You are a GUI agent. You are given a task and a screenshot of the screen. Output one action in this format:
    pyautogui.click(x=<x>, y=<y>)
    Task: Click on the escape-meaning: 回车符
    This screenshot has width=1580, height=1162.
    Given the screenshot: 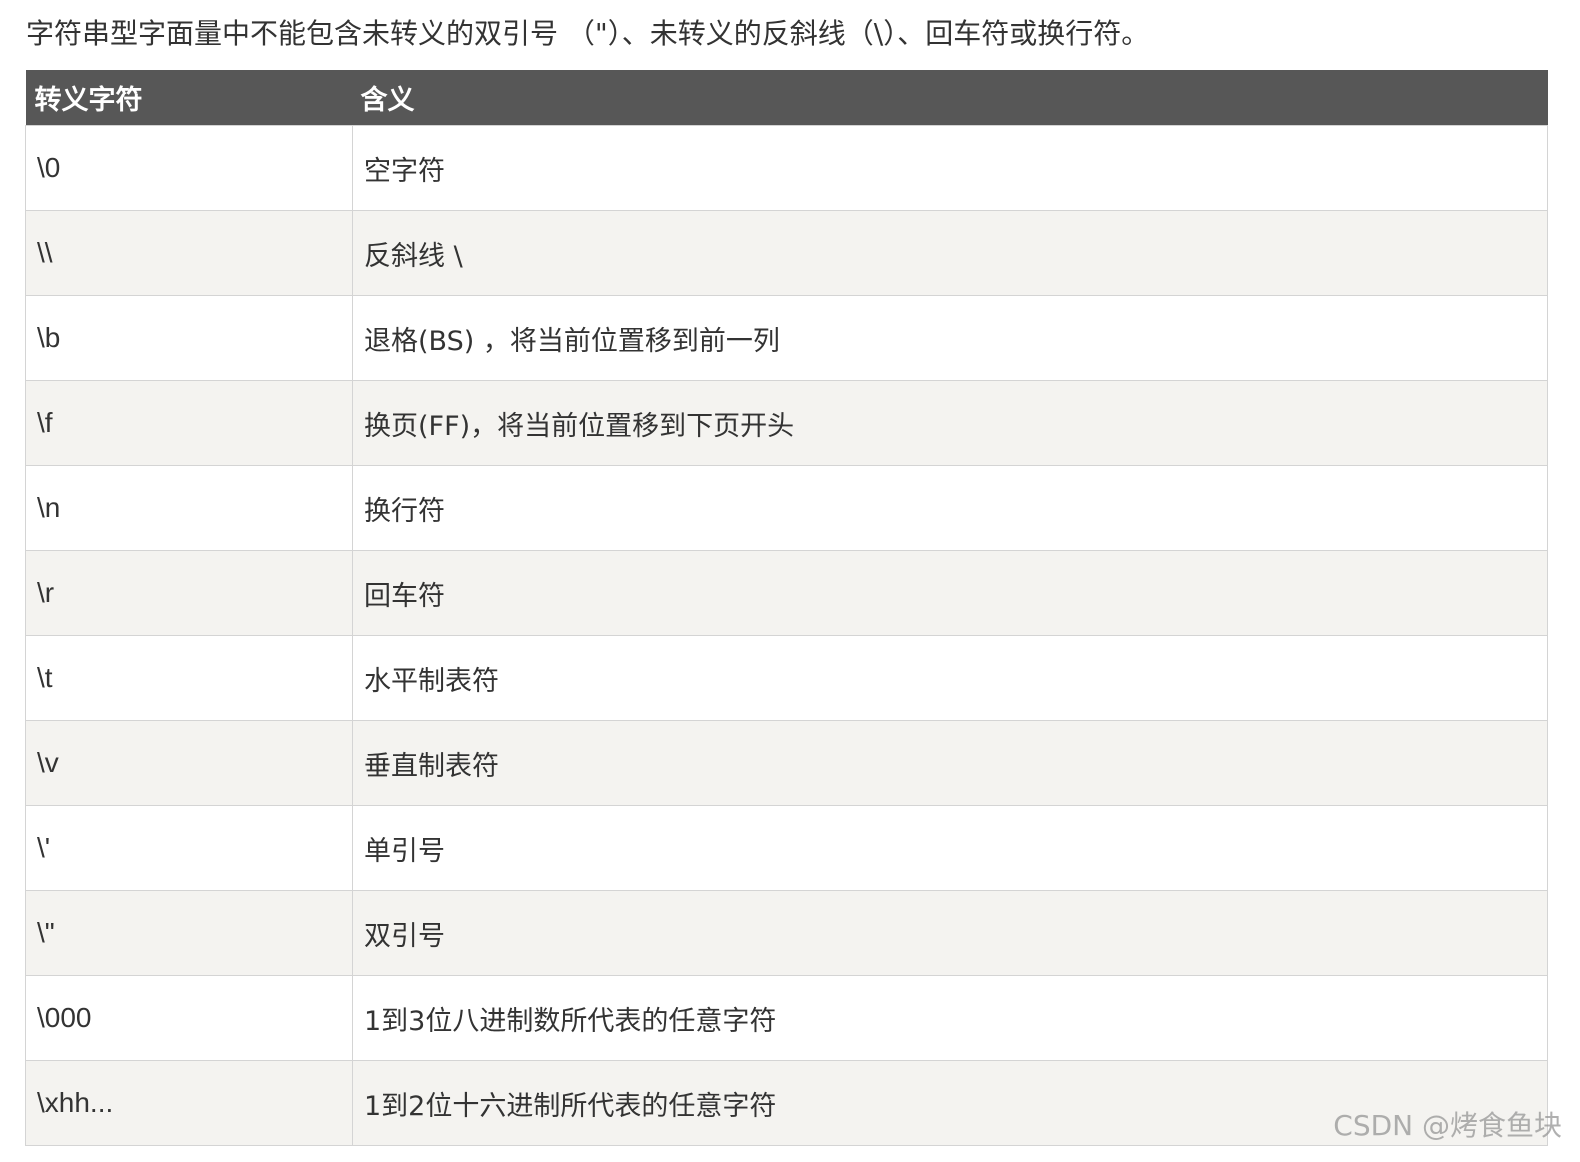 What is the action you would take?
    pyautogui.click(x=950, y=593)
    